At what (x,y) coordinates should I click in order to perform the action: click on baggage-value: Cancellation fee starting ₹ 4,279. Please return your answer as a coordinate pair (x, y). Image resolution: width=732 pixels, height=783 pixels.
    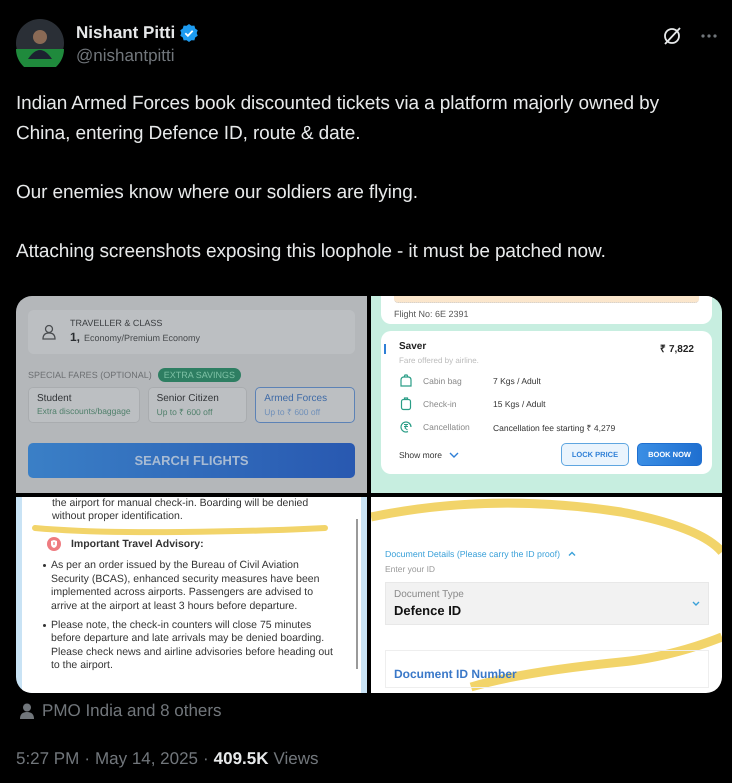
    Looking at the image, I should click on (554, 427).